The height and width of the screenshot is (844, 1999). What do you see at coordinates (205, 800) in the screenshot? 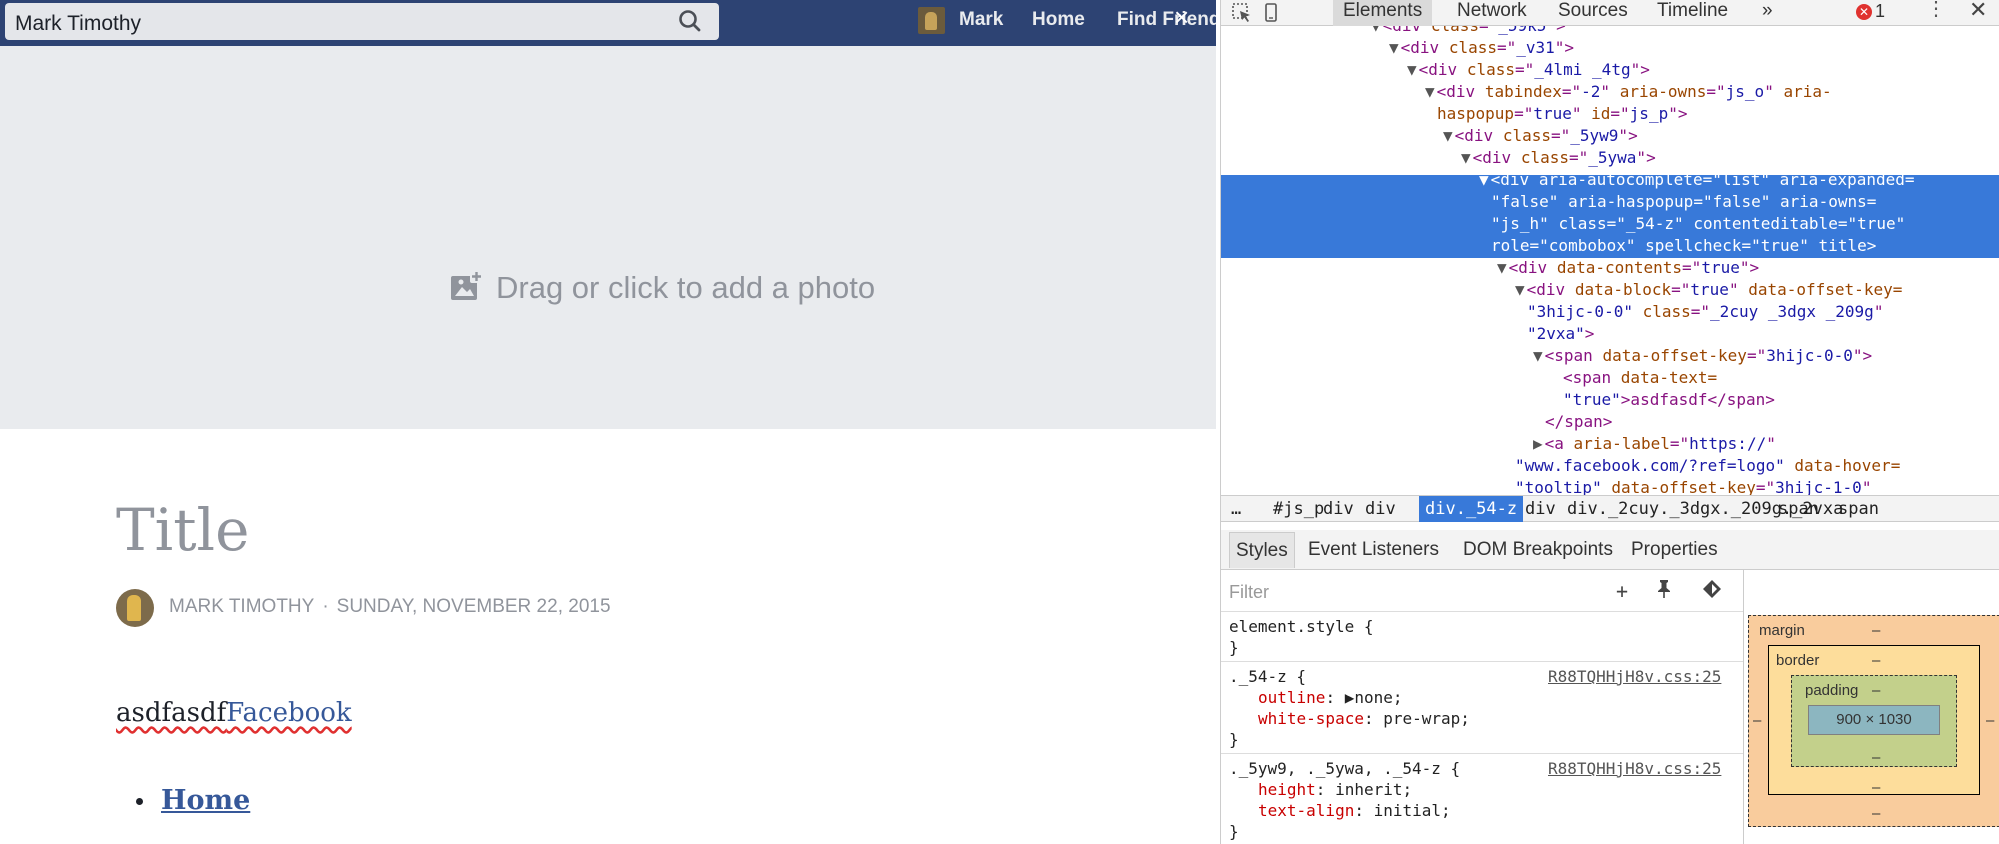
I see `list-item-link: Home` at bounding box center [205, 800].